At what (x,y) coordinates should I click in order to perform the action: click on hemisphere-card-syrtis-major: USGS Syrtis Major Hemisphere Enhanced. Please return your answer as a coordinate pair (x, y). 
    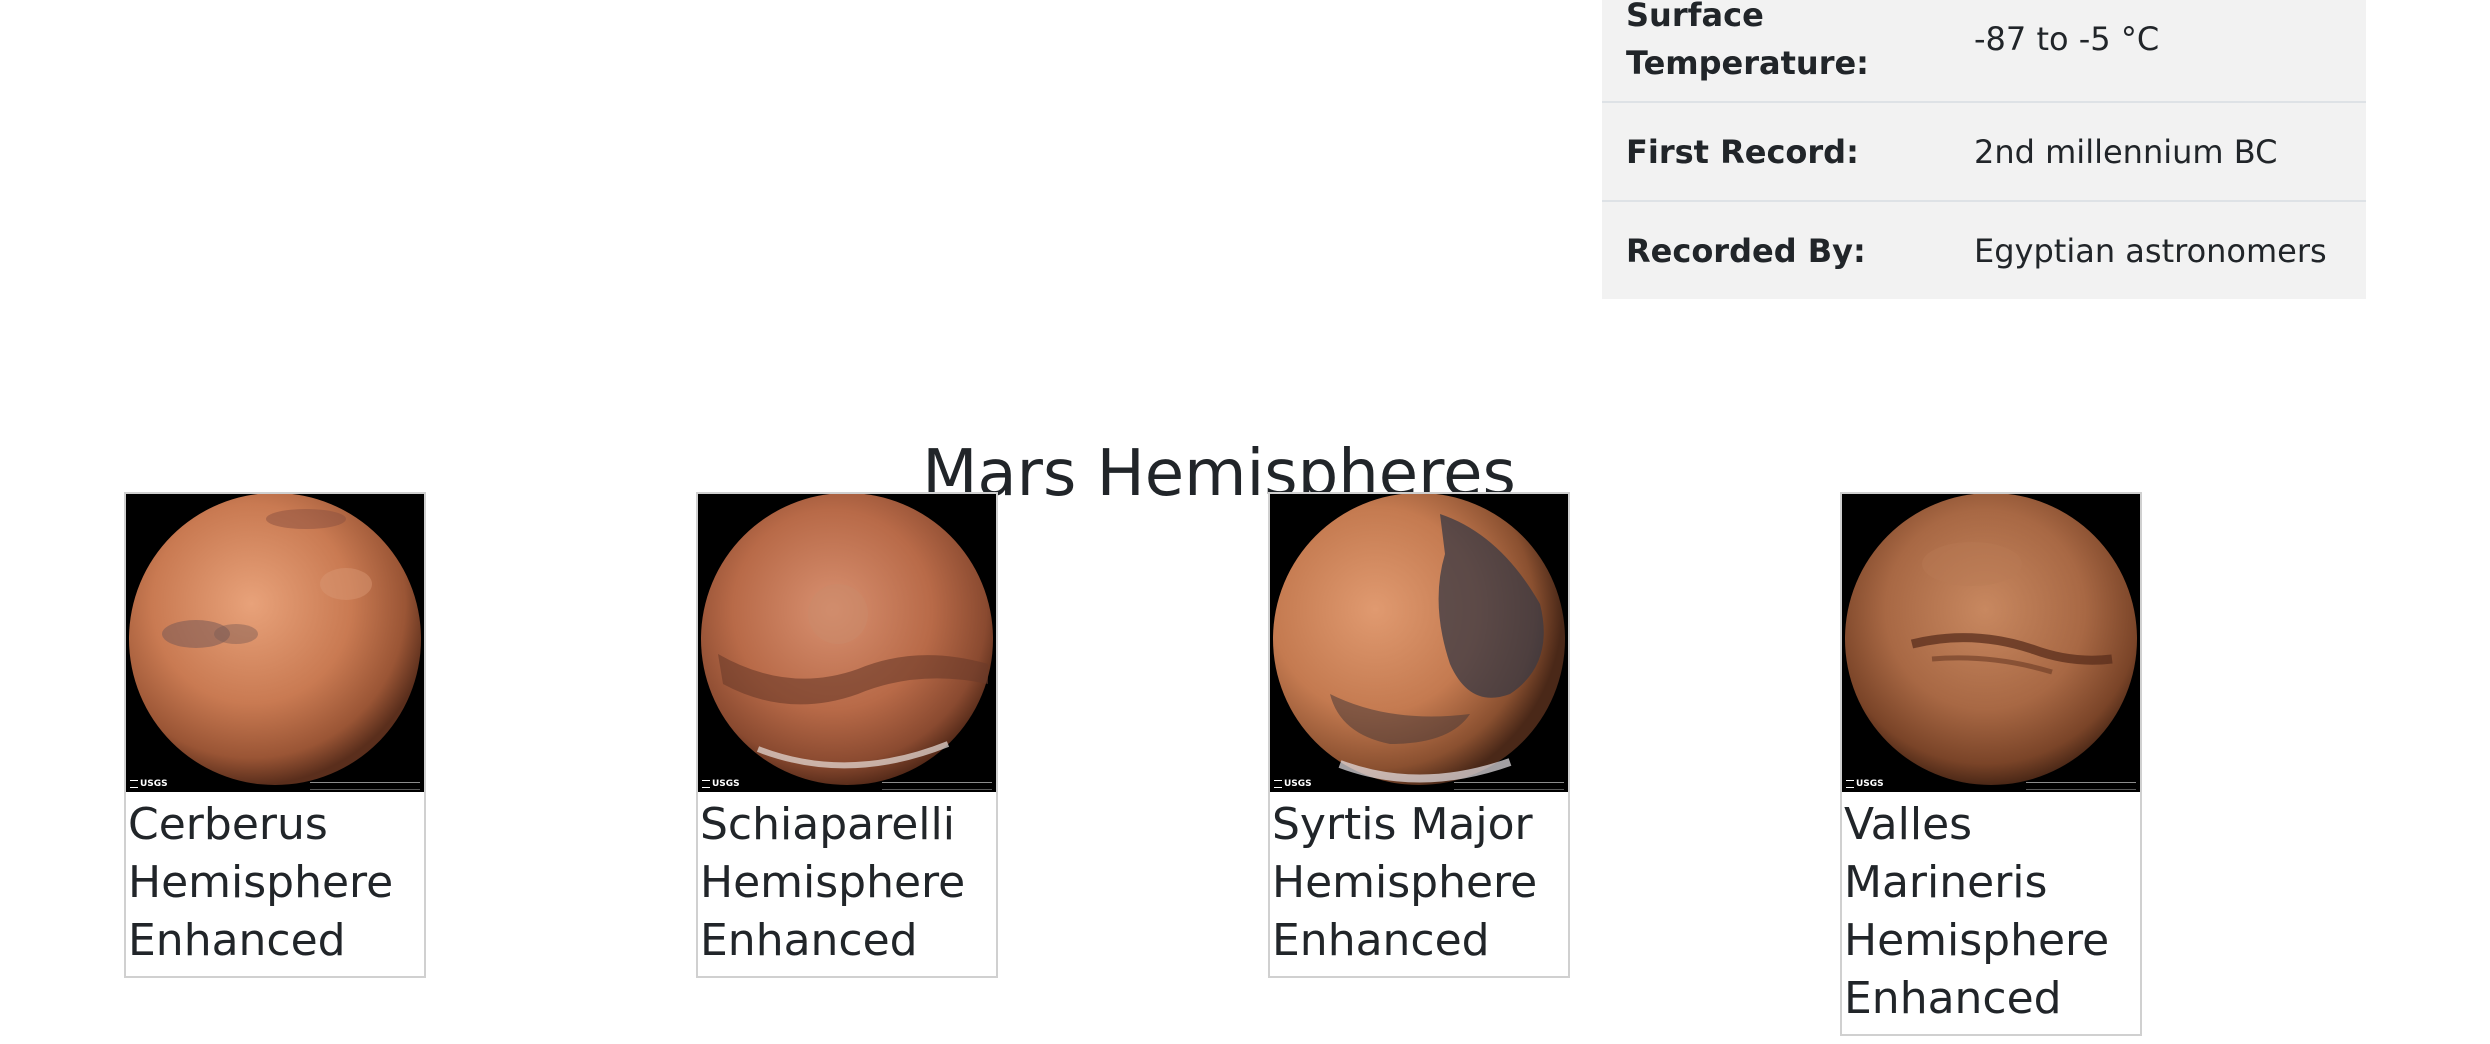
    Looking at the image, I should click on (1419, 735).